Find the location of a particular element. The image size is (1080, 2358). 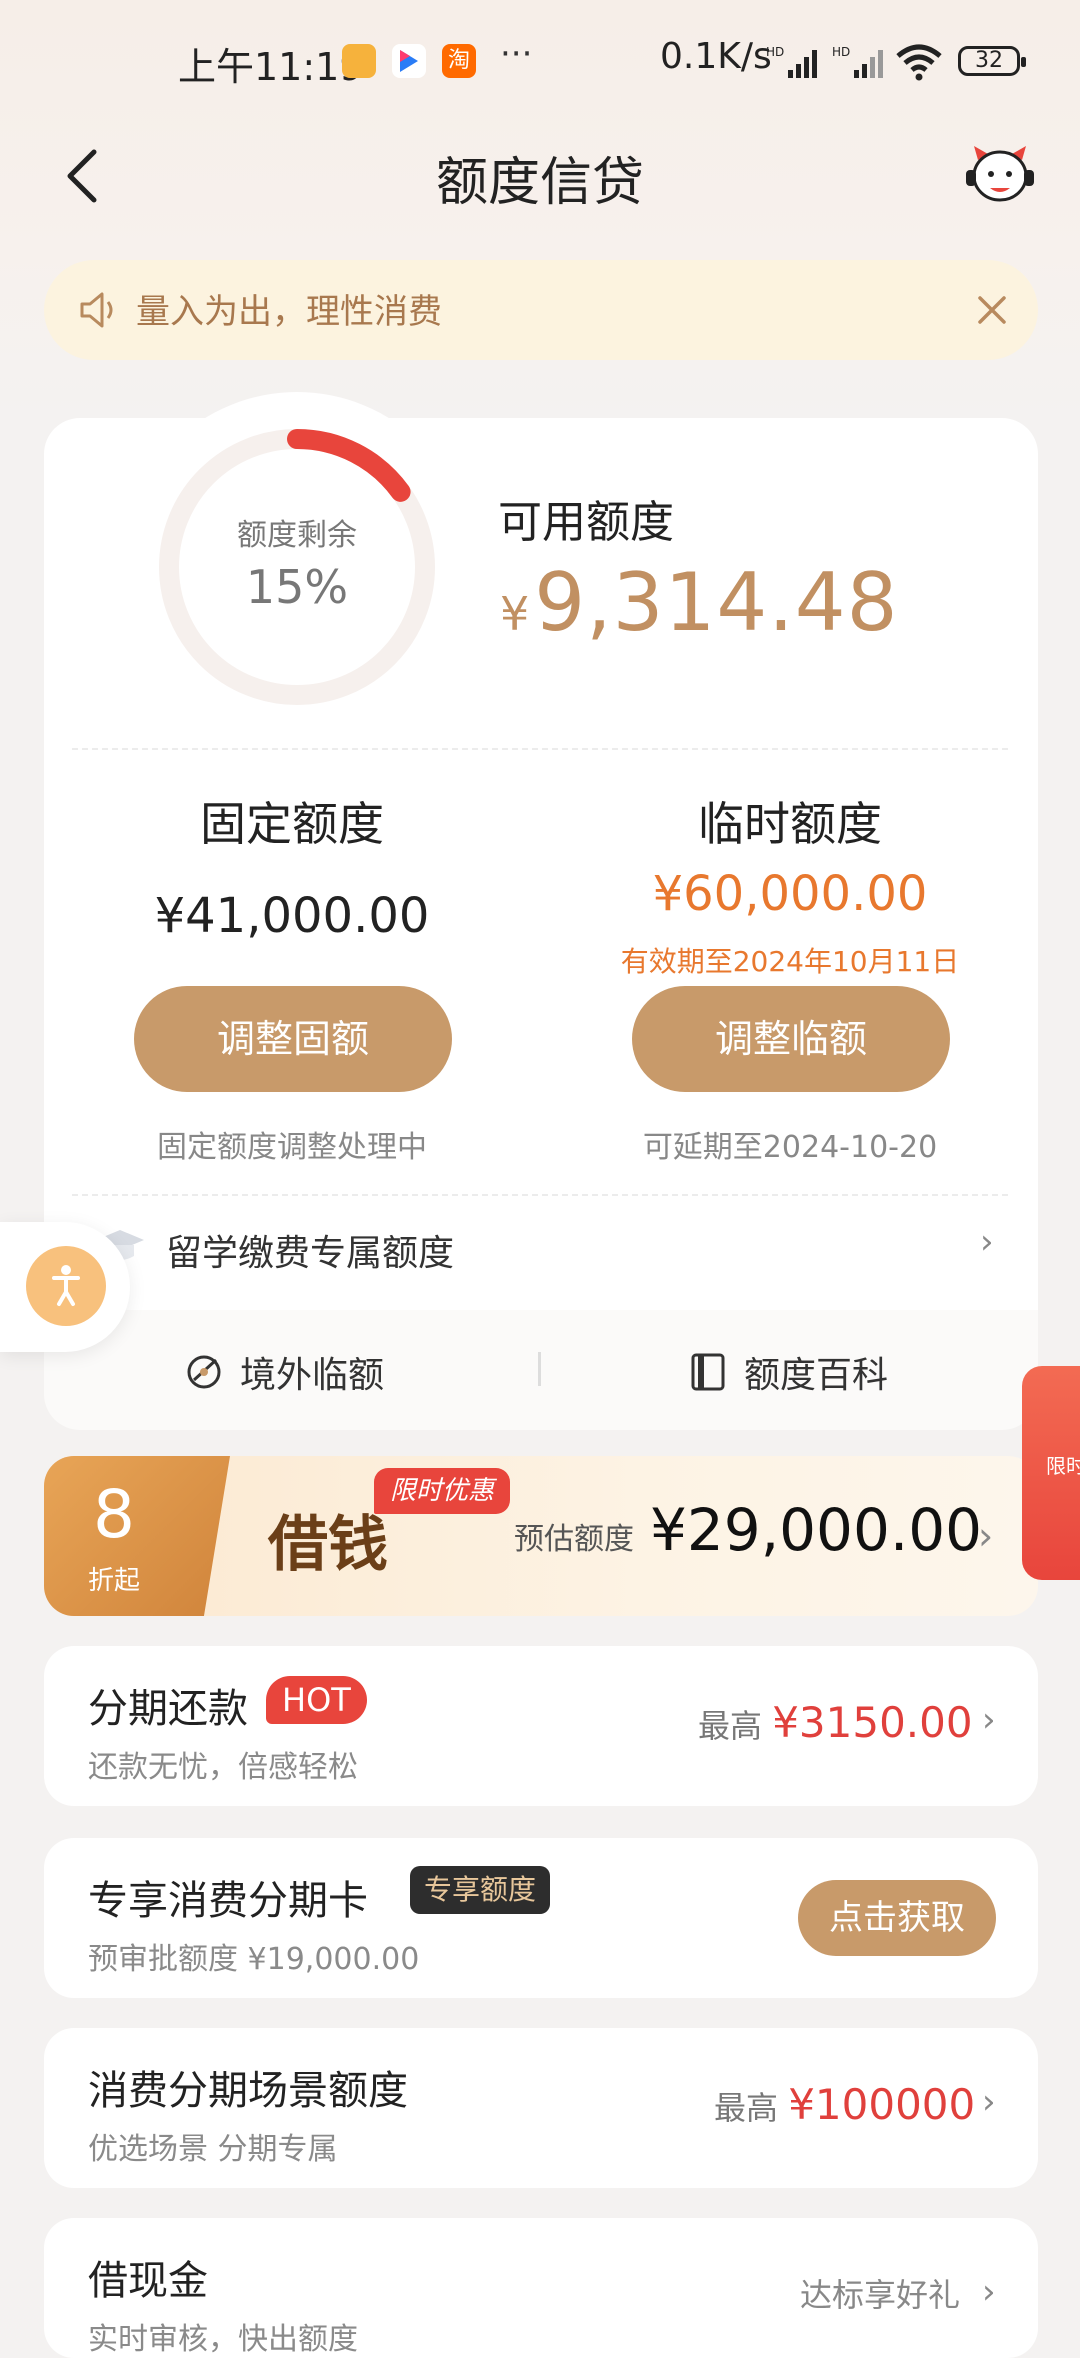

overseas-credit-label: 境外临额 is located at coordinates (312, 1375).